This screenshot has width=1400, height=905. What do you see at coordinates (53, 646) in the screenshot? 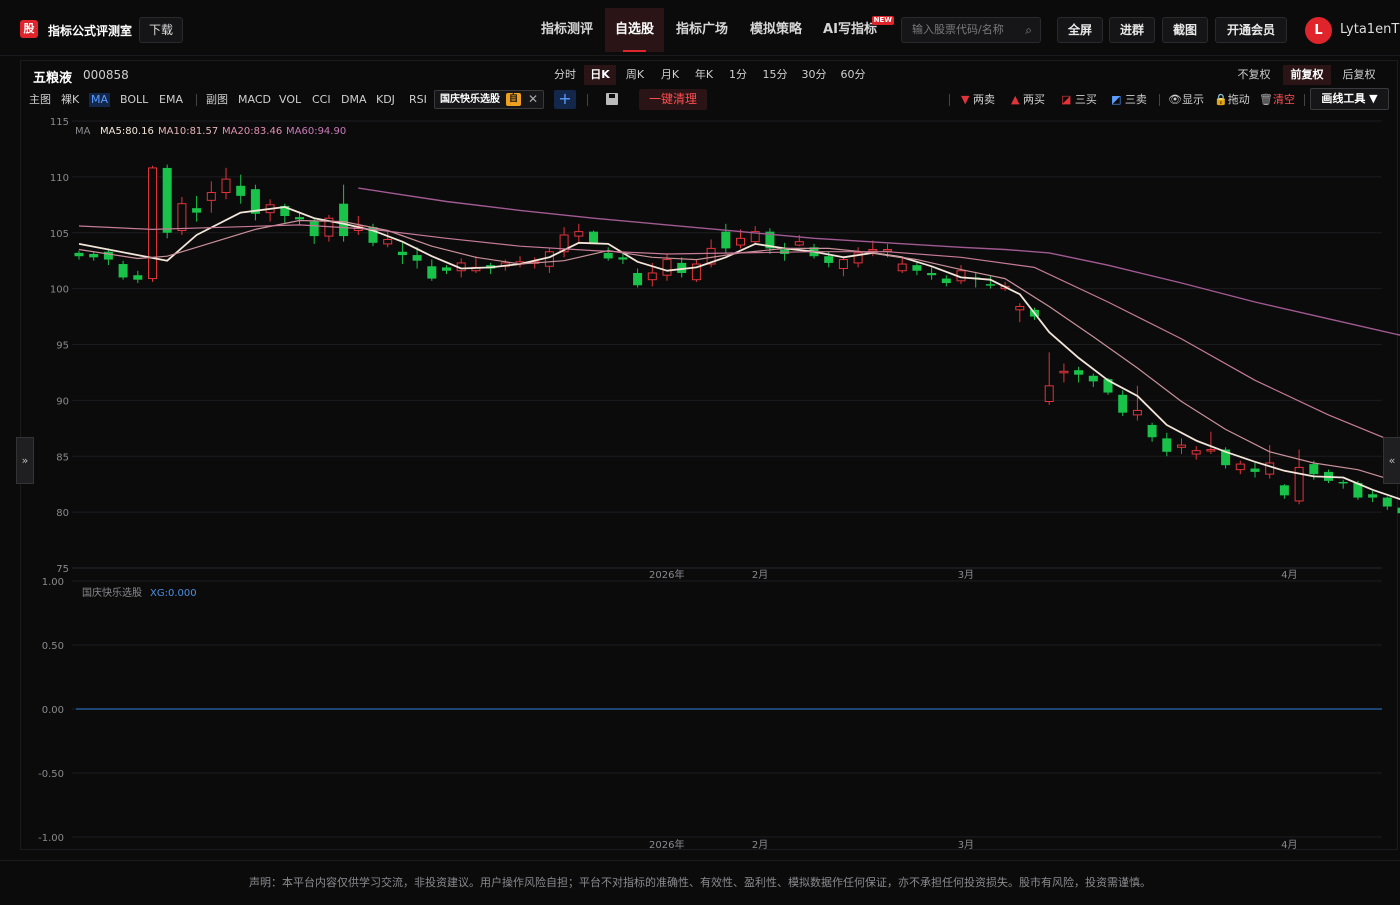
I see `y-tick-label: 0.50` at bounding box center [53, 646].